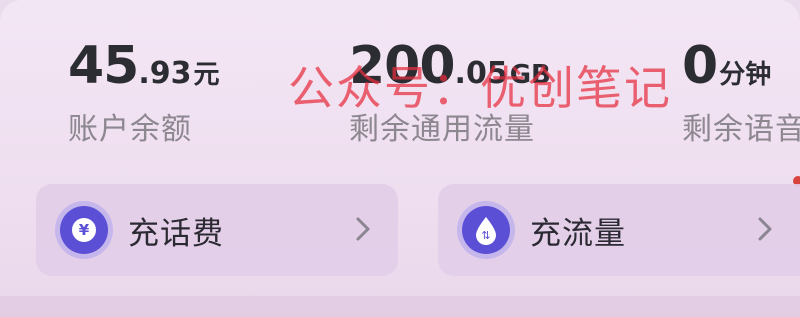  I want to click on droplet-shape: ⇅, so click(486, 231).